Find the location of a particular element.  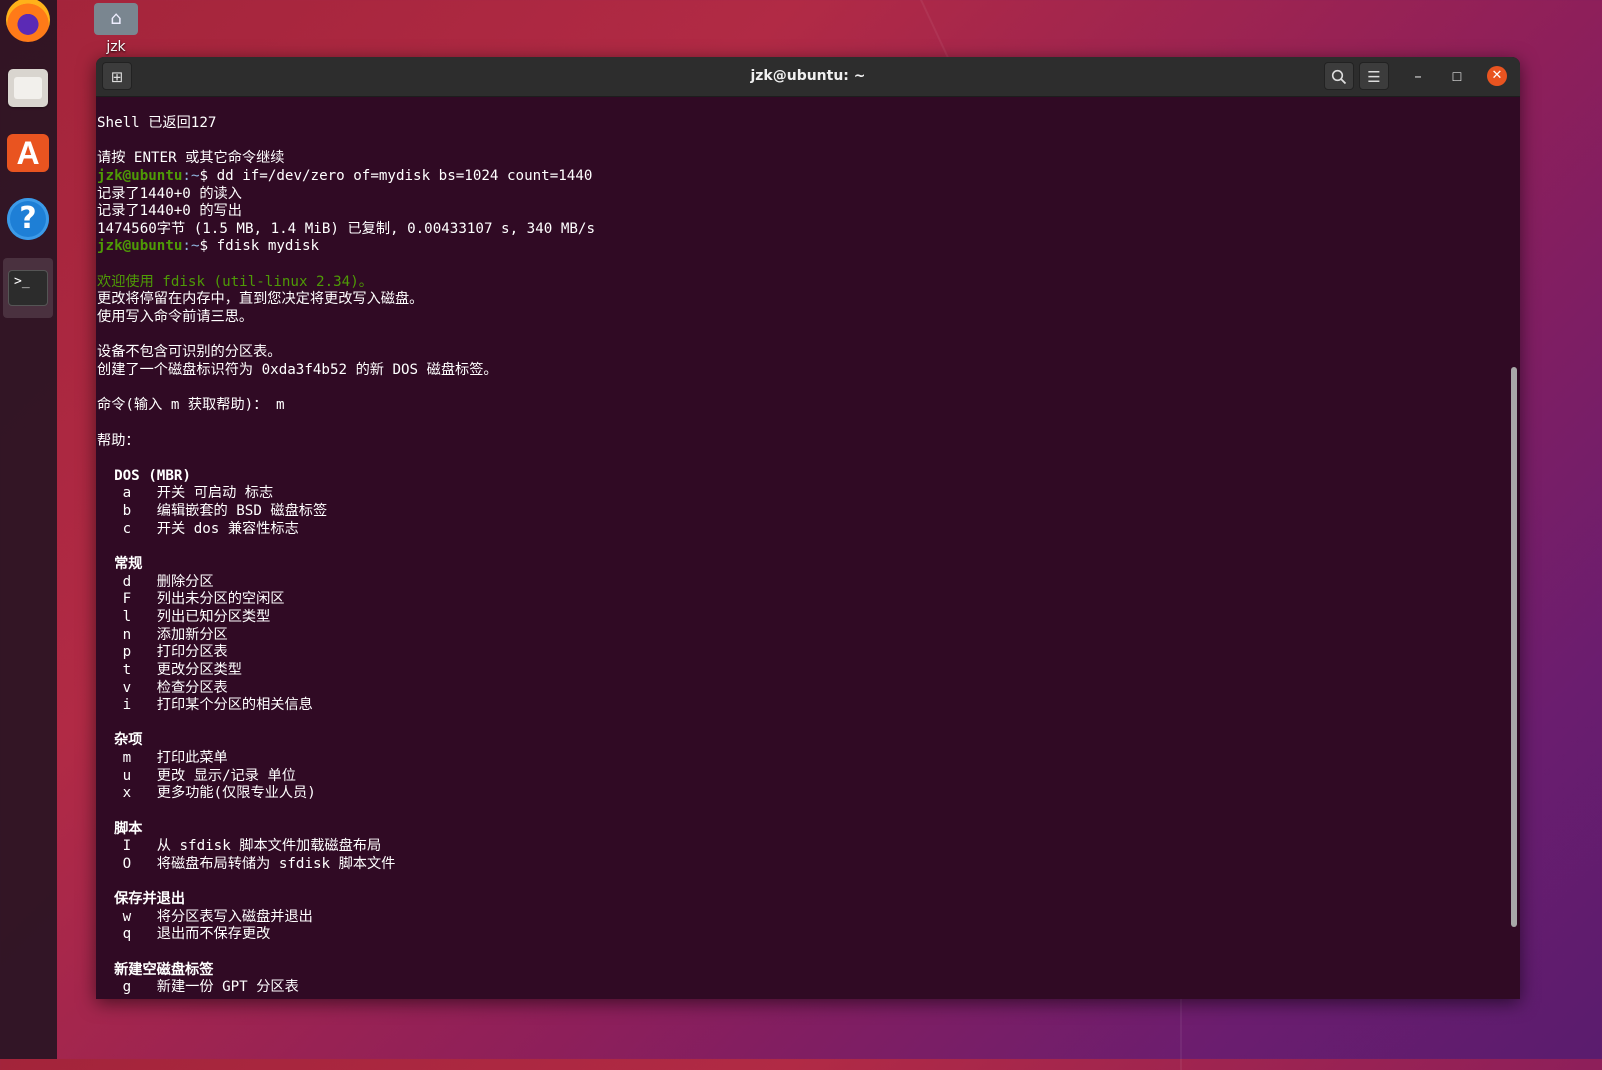

help-launcher: ? is located at coordinates (28, 219).